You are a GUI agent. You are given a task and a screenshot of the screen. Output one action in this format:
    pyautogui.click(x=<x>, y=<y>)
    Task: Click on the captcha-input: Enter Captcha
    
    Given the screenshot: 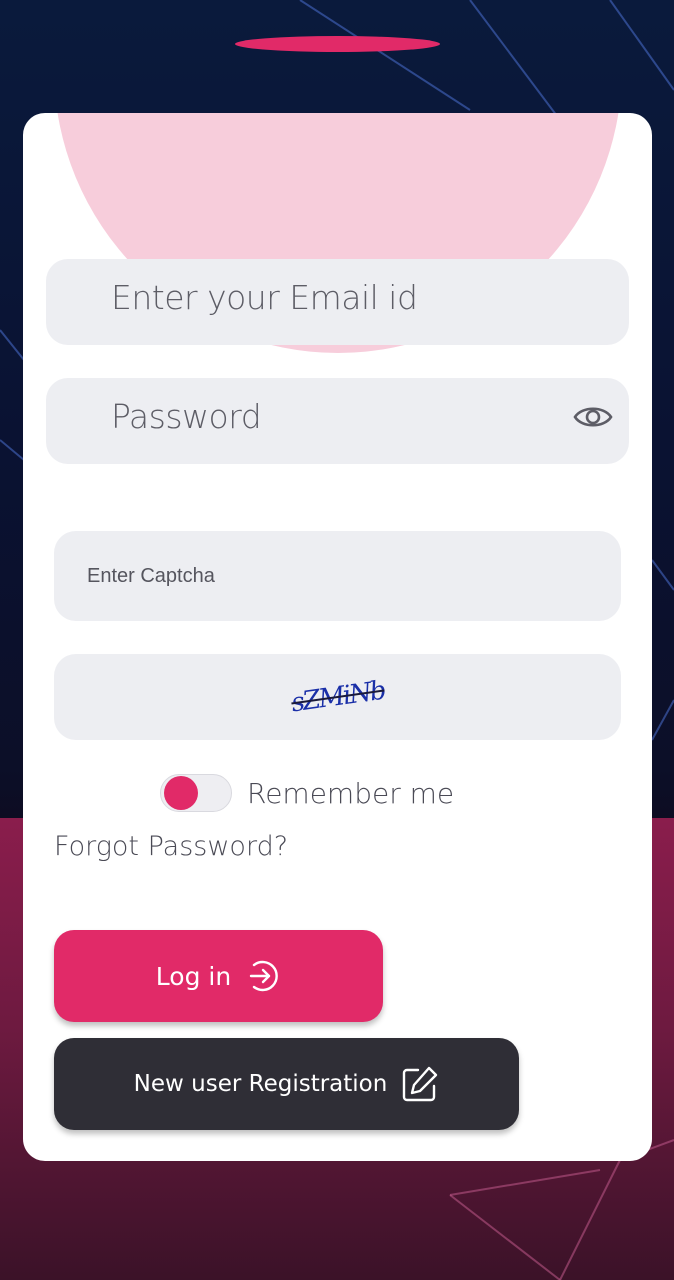 What is the action you would take?
    pyautogui.click(x=337, y=576)
    